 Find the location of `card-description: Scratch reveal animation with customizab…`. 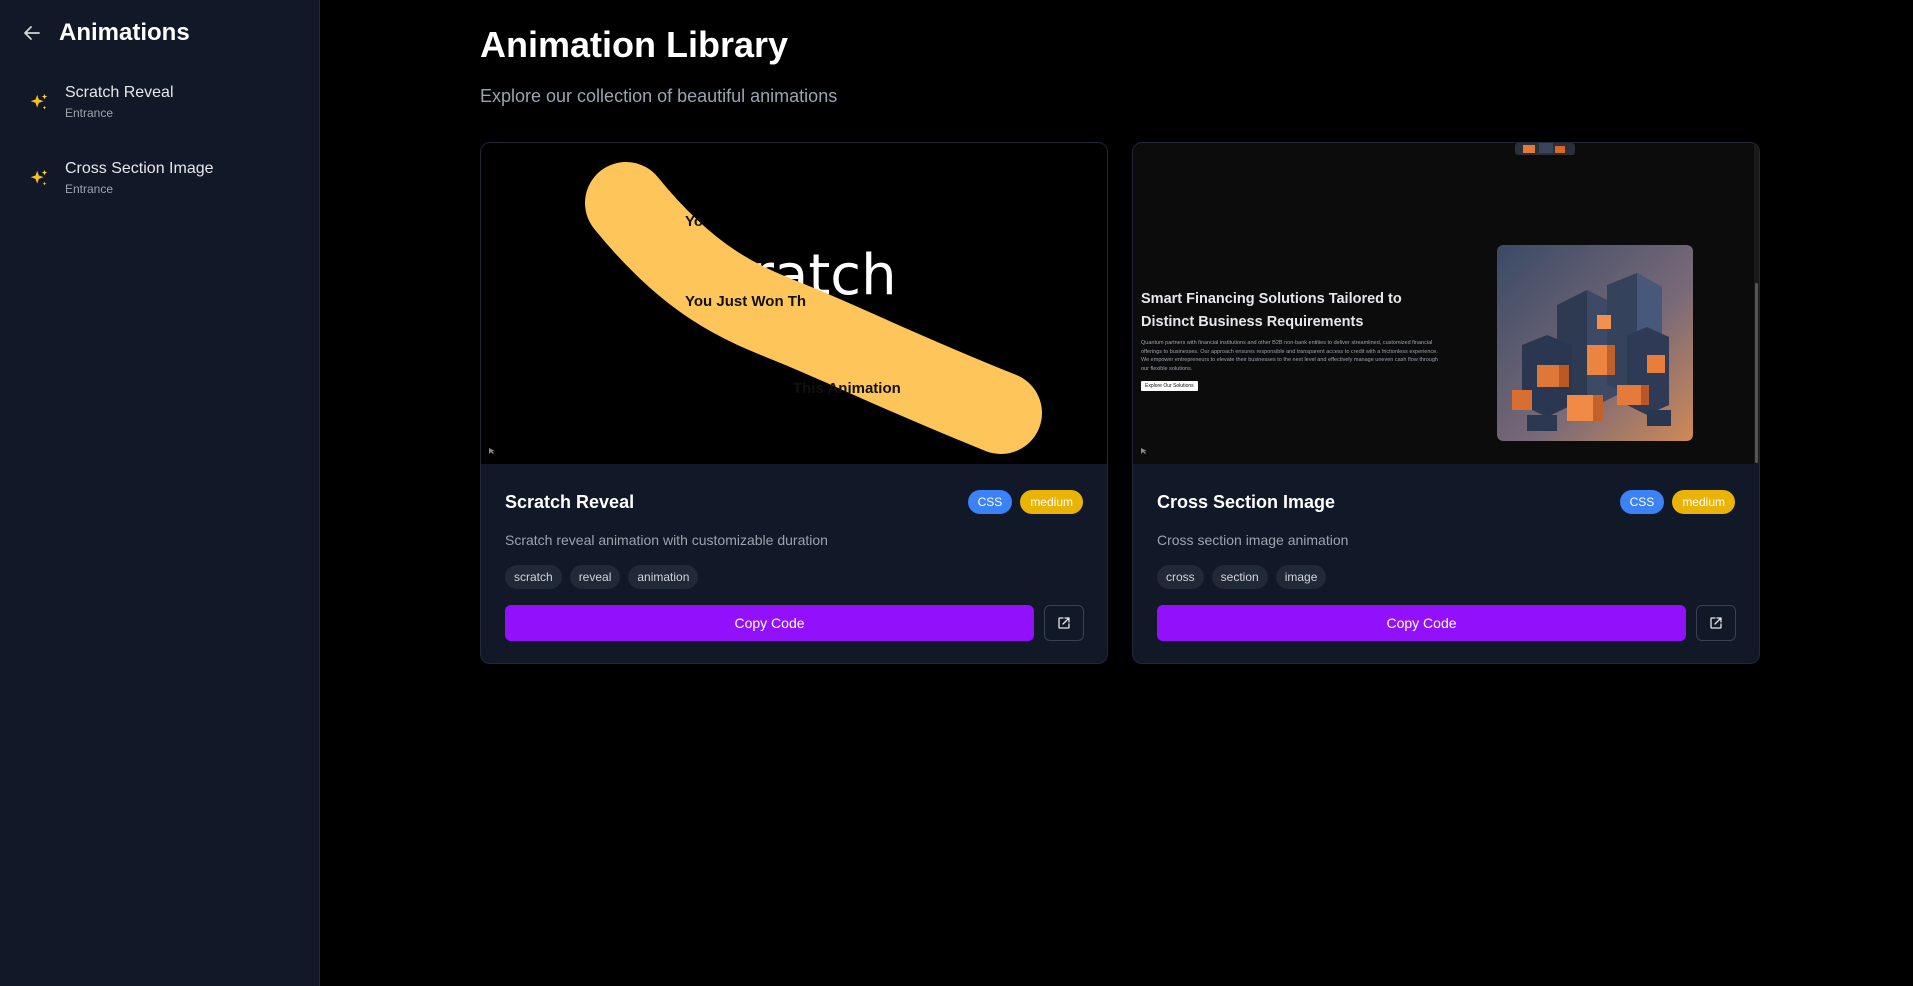

card-description: Scratch reveal animation with customizab… is located at coordinates (666, 540).